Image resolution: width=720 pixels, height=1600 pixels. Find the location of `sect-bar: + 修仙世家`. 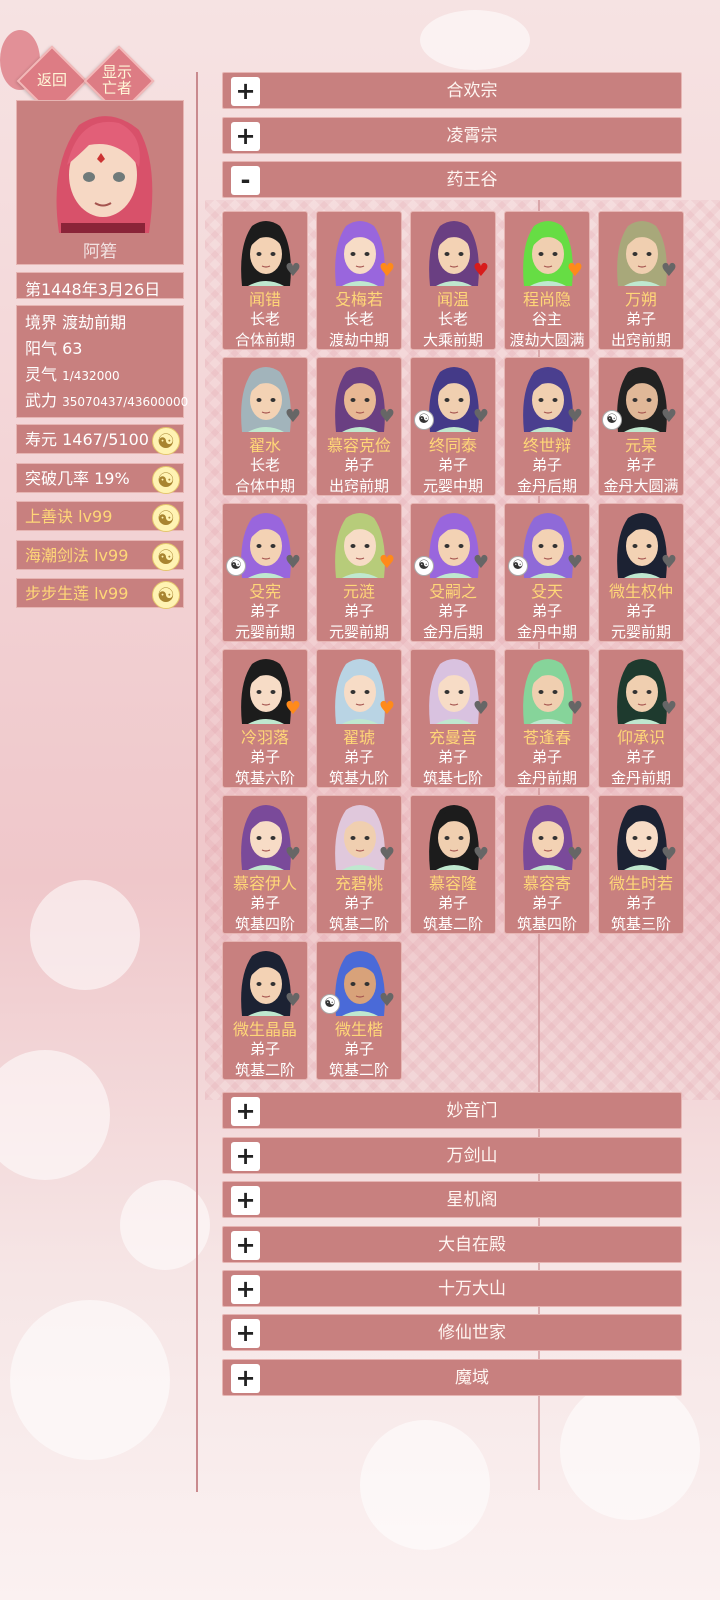

sect-bar: + 修仙世家 is located at coordinates (452, 1332).